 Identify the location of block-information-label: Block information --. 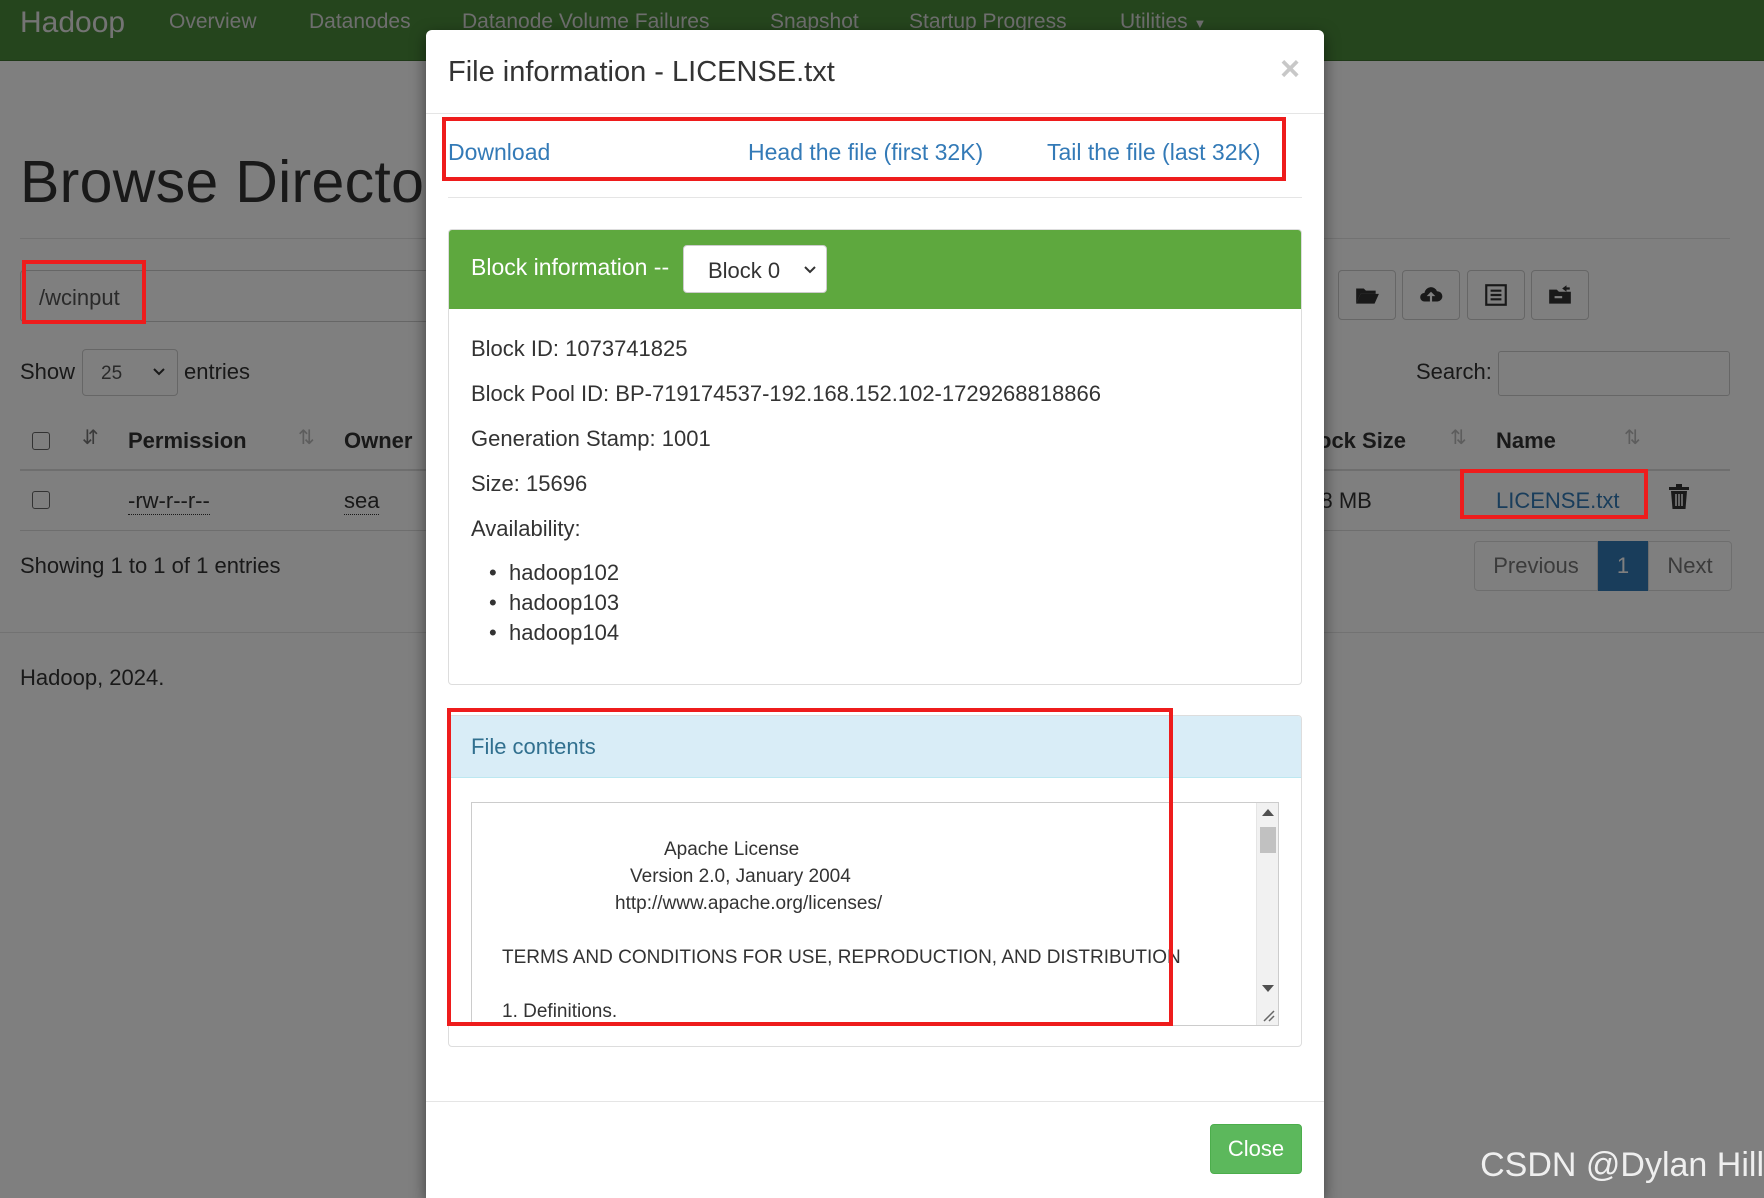
(570, 267).